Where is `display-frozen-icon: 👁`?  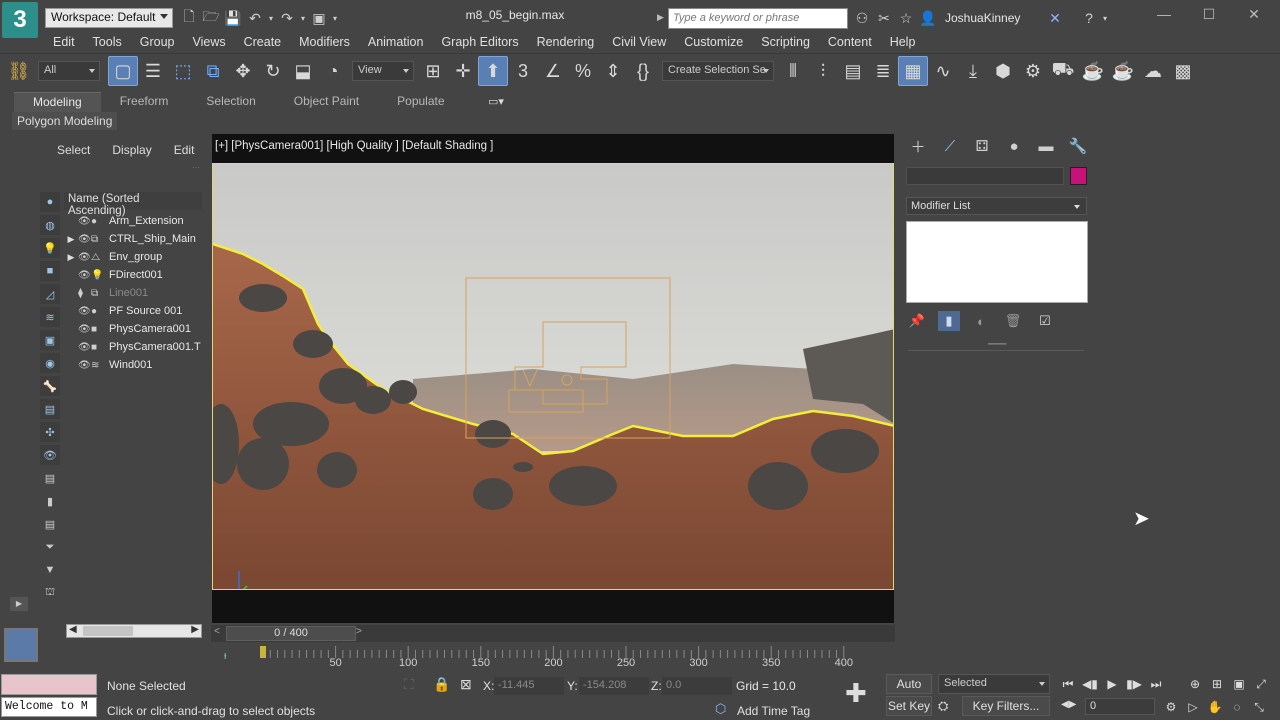 display-frozen-icon: 👁 is located at coordinates (50, 455).